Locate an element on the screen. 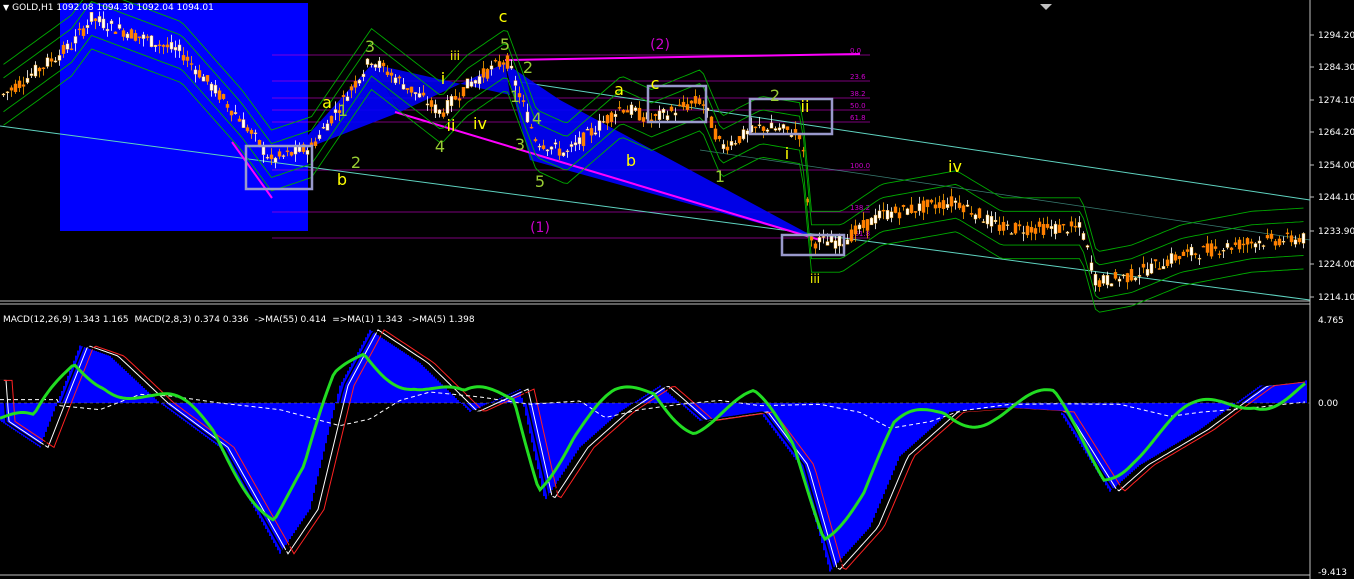  price-tick-label: 1294.20 is located at coordinates (1336, 36).